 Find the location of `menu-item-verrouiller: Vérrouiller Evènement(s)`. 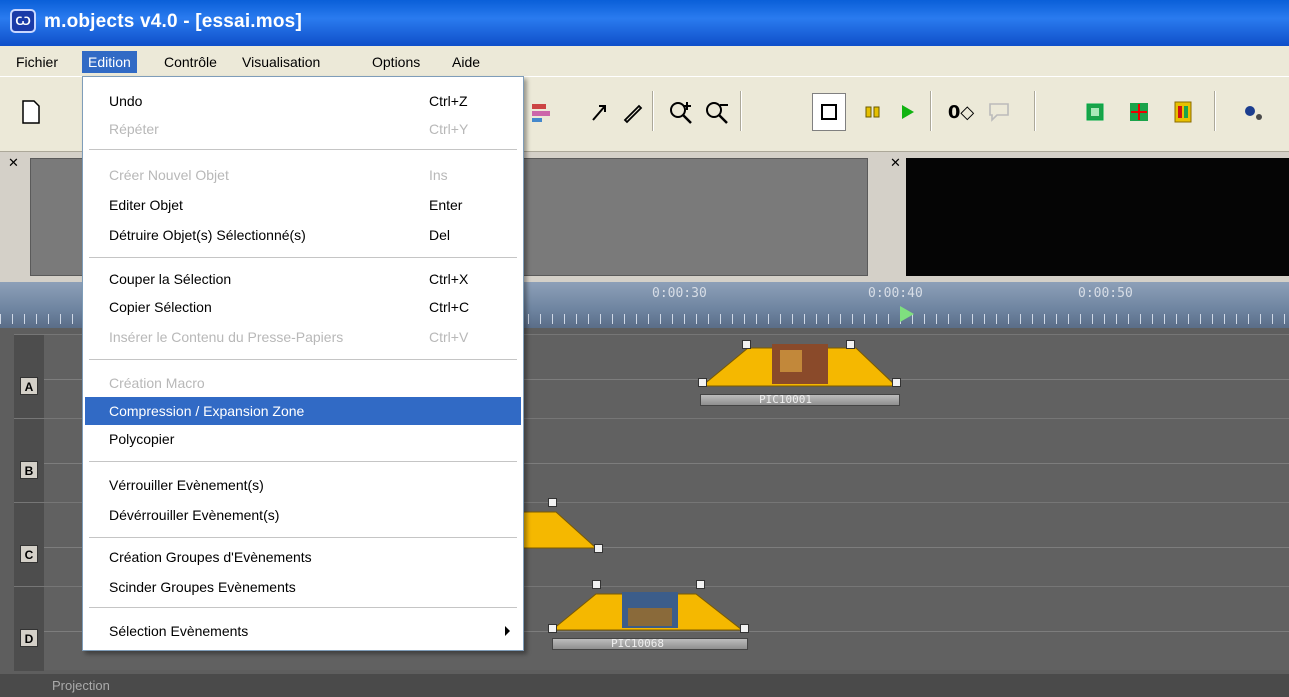

menu-item-verrouiller: Vérrouiller Evènement(s) is located at coordinates (303, 485).